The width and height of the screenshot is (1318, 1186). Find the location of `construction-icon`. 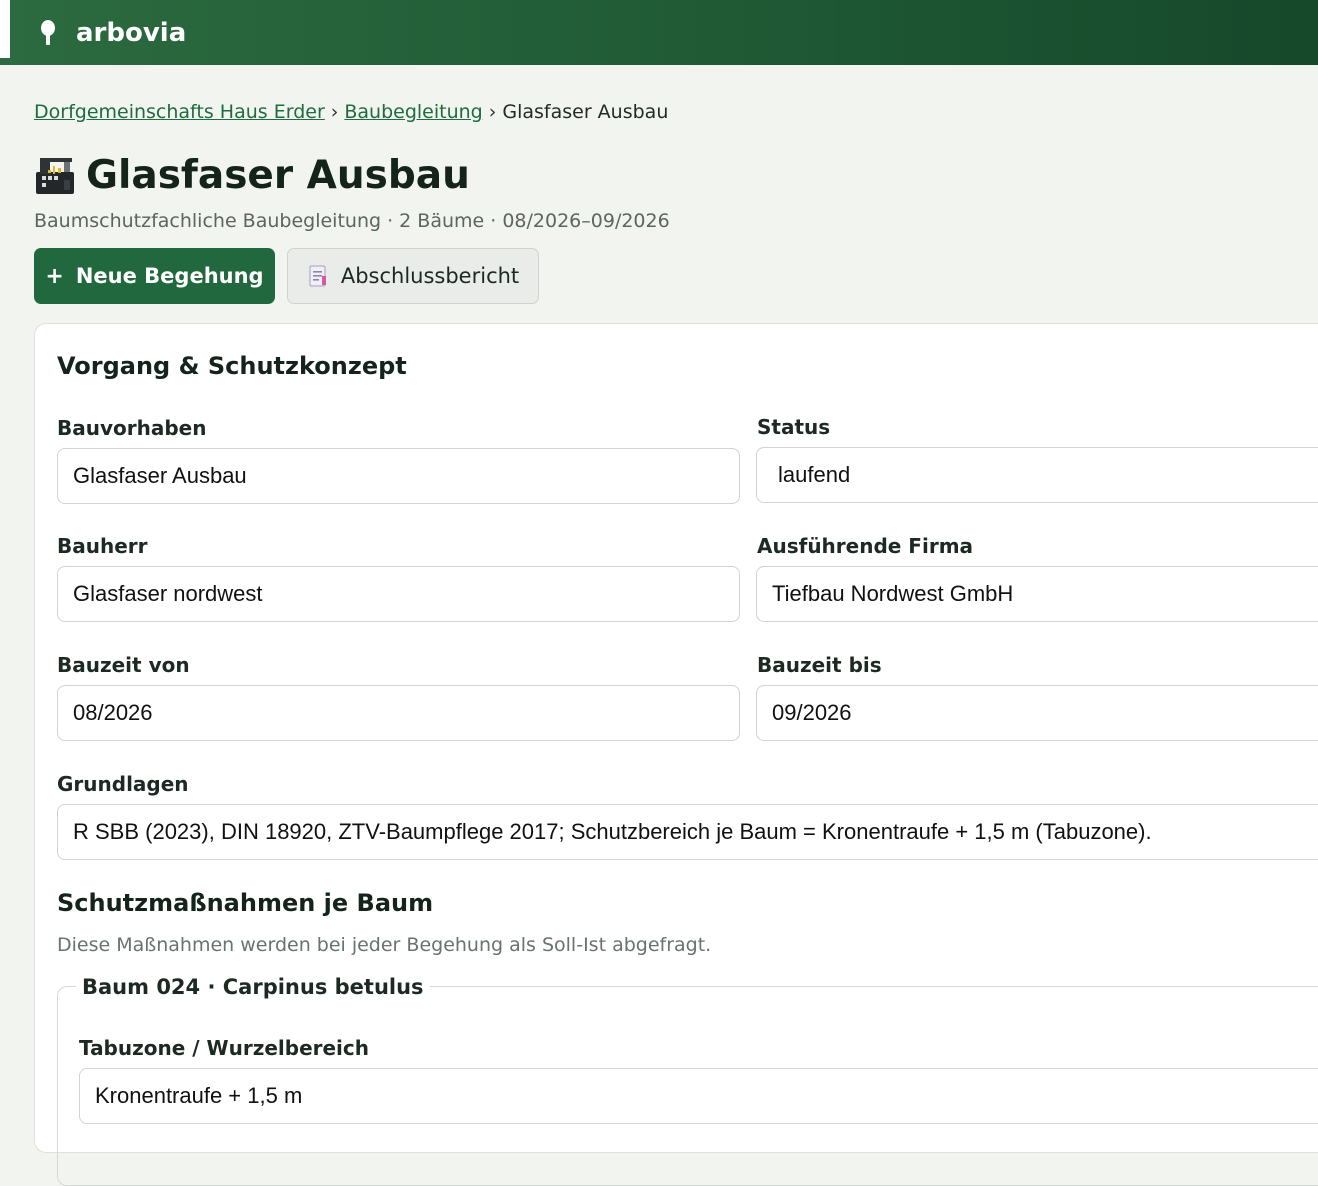

construction-icon is located at coordinates (55, 176).